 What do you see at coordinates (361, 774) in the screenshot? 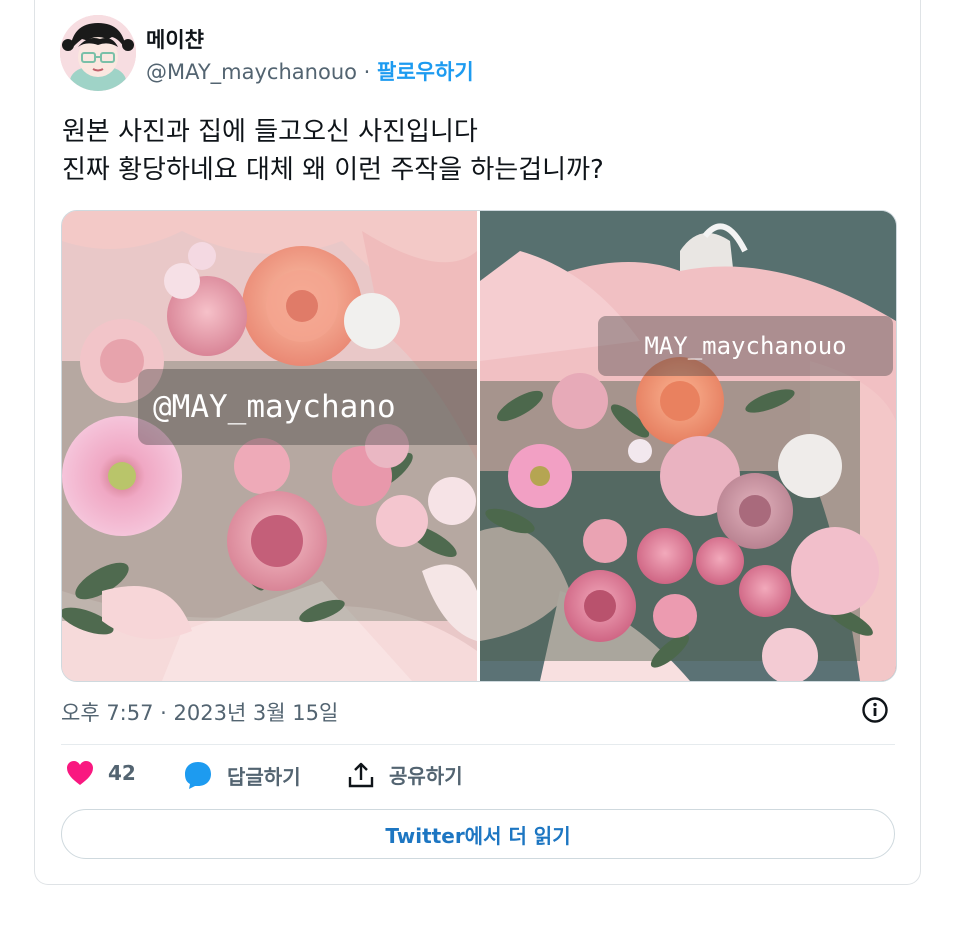
I see `share-icon` at bounding box center [361, 774].